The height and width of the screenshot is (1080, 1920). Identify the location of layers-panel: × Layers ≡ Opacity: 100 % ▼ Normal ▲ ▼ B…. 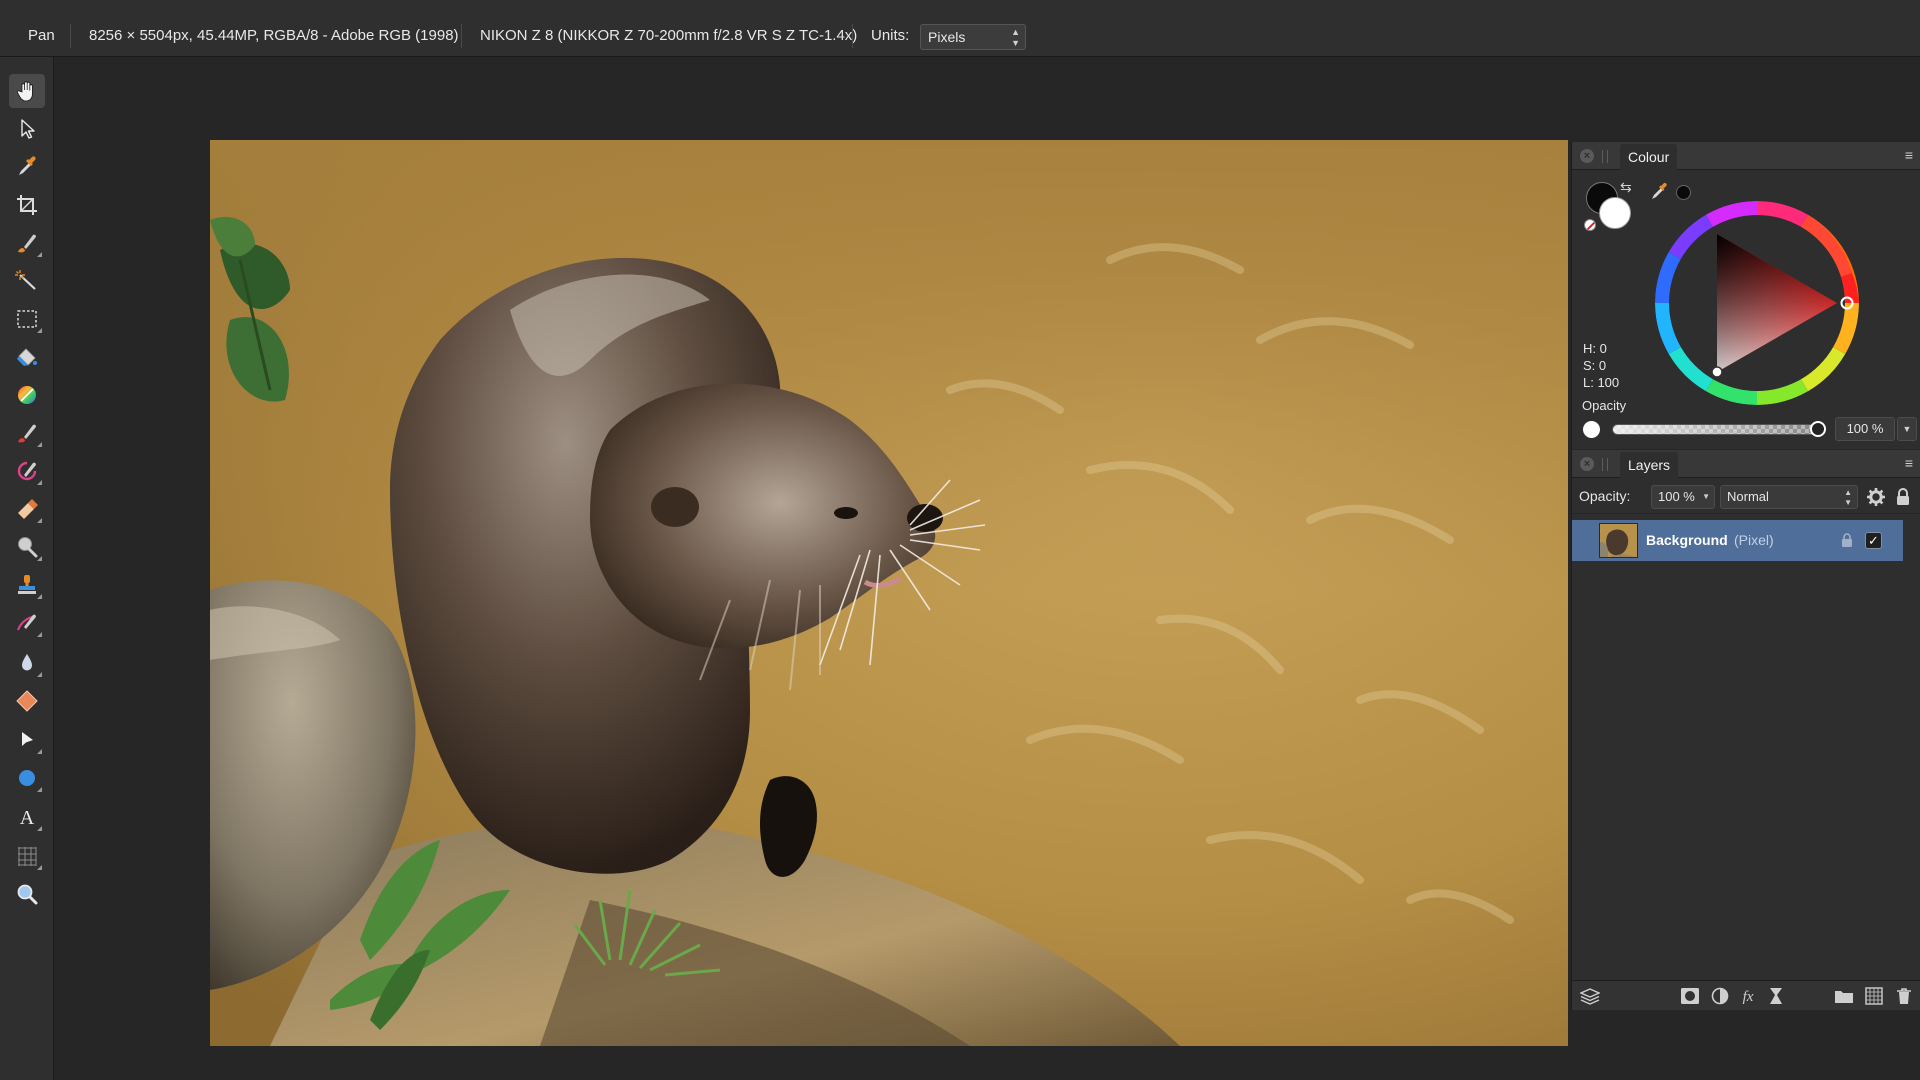
(1745, 730).